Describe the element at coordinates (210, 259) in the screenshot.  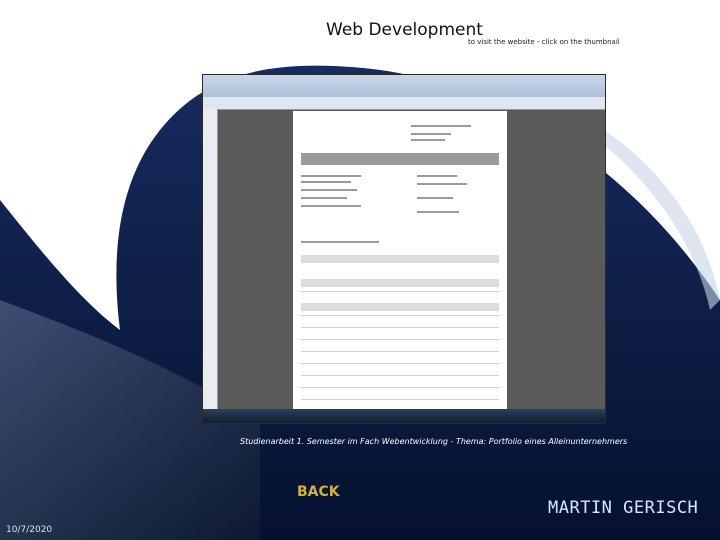
I see `browser-side-toolbar` at that location.